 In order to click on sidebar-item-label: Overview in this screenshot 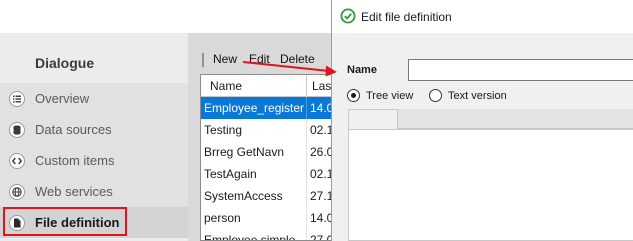, I will do `click(62, 98)`.